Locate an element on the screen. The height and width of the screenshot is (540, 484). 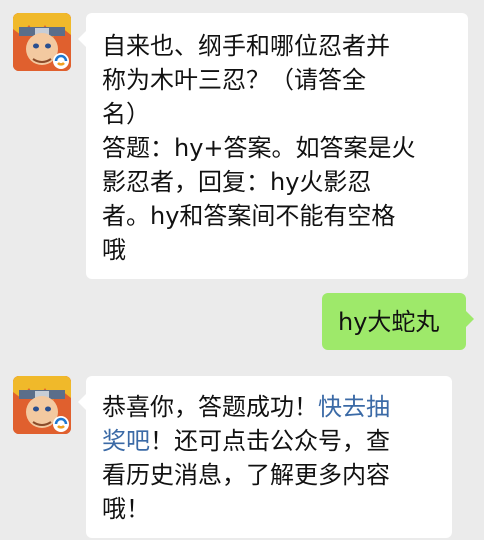
message-text-line: 哦 is located at coordinates (114, 250).